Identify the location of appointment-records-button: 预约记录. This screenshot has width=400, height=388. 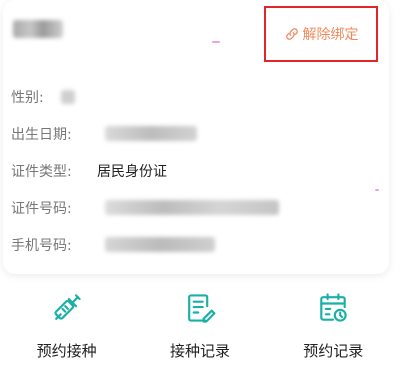
(333, 321).